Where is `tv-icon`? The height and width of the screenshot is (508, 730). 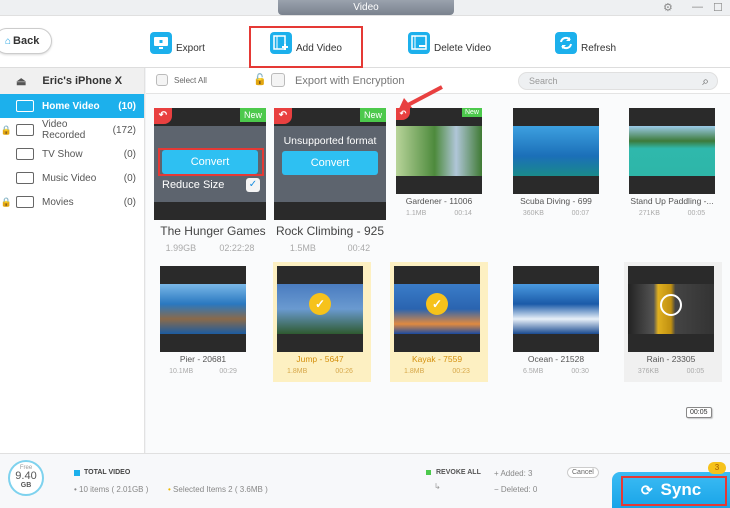 tv-icon is located at coordinates (25, 154).